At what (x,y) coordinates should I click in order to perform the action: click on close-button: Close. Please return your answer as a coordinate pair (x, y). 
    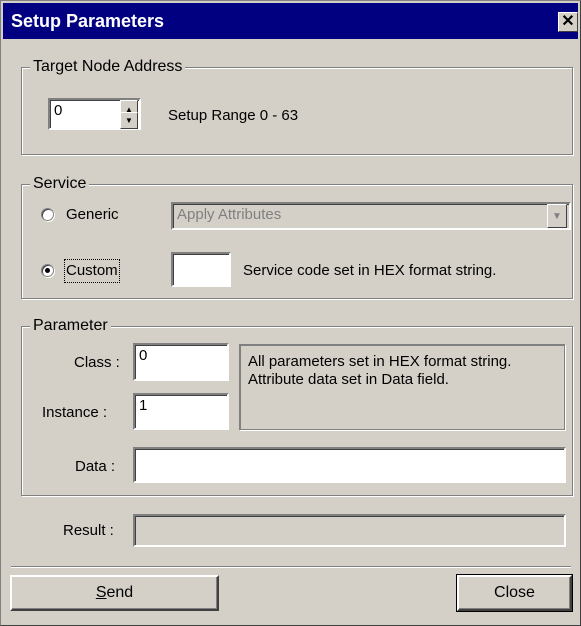
    Looking at the image, I should click on (514, 593).